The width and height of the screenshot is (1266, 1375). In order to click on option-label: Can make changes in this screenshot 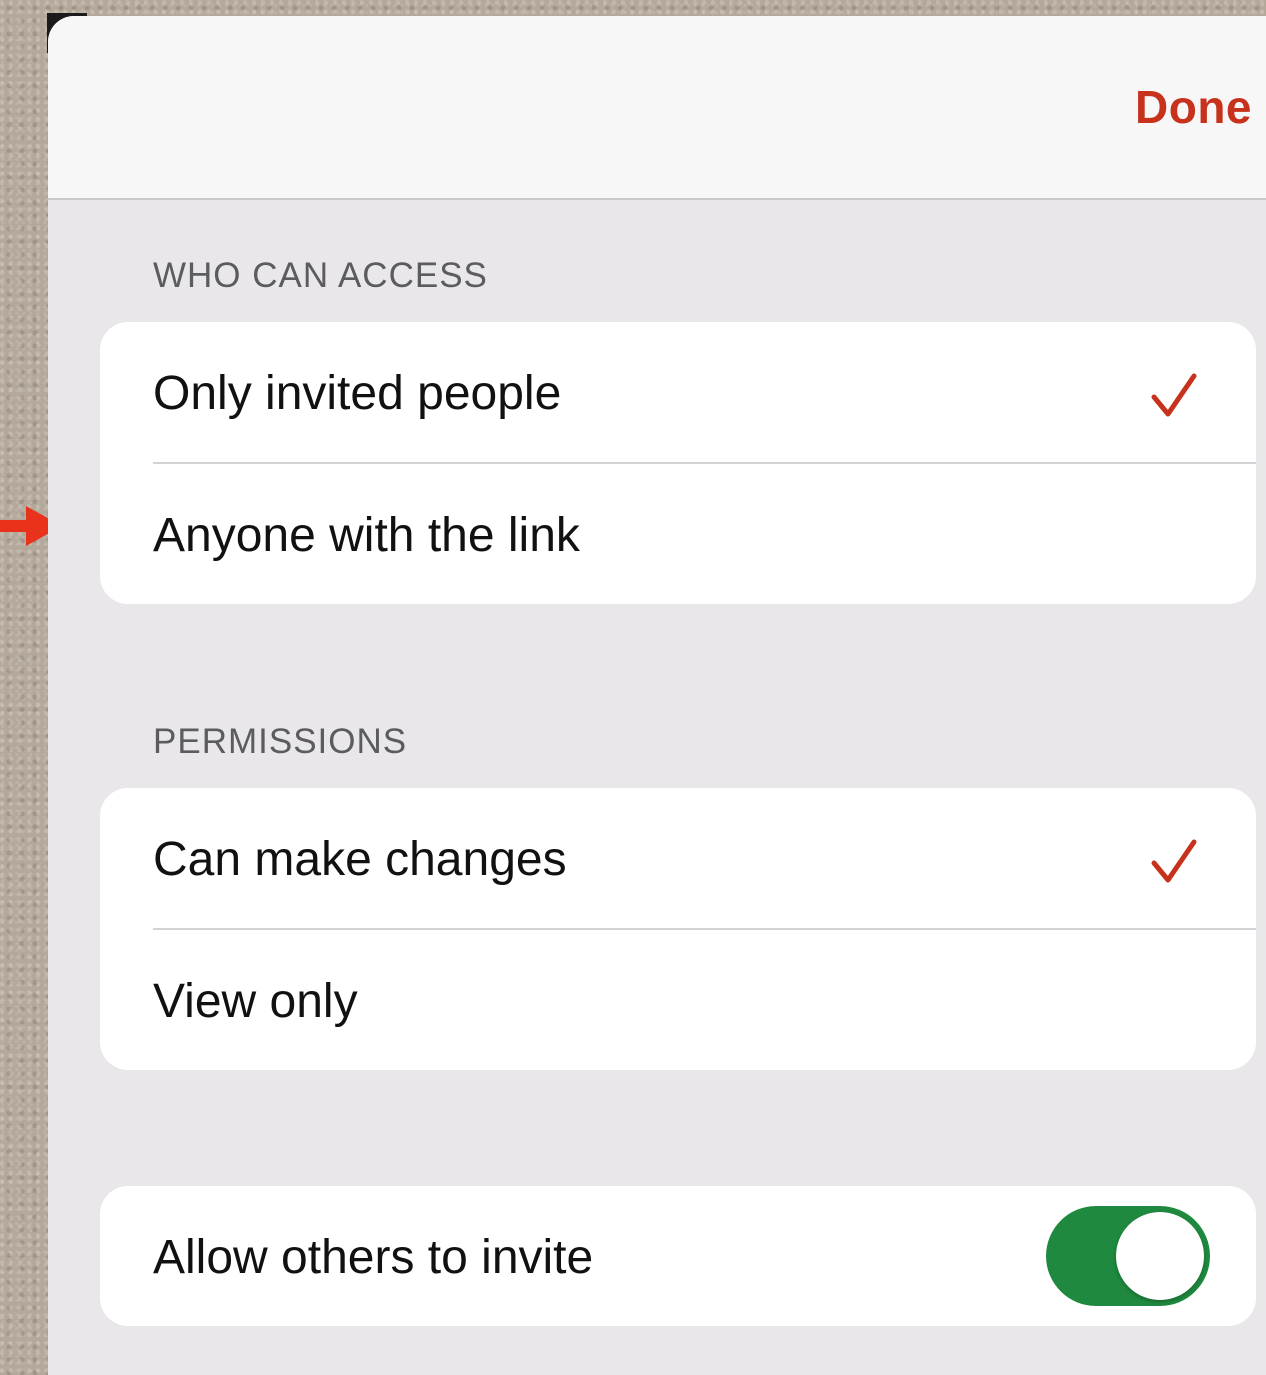, I will do `click(360, 859)`.